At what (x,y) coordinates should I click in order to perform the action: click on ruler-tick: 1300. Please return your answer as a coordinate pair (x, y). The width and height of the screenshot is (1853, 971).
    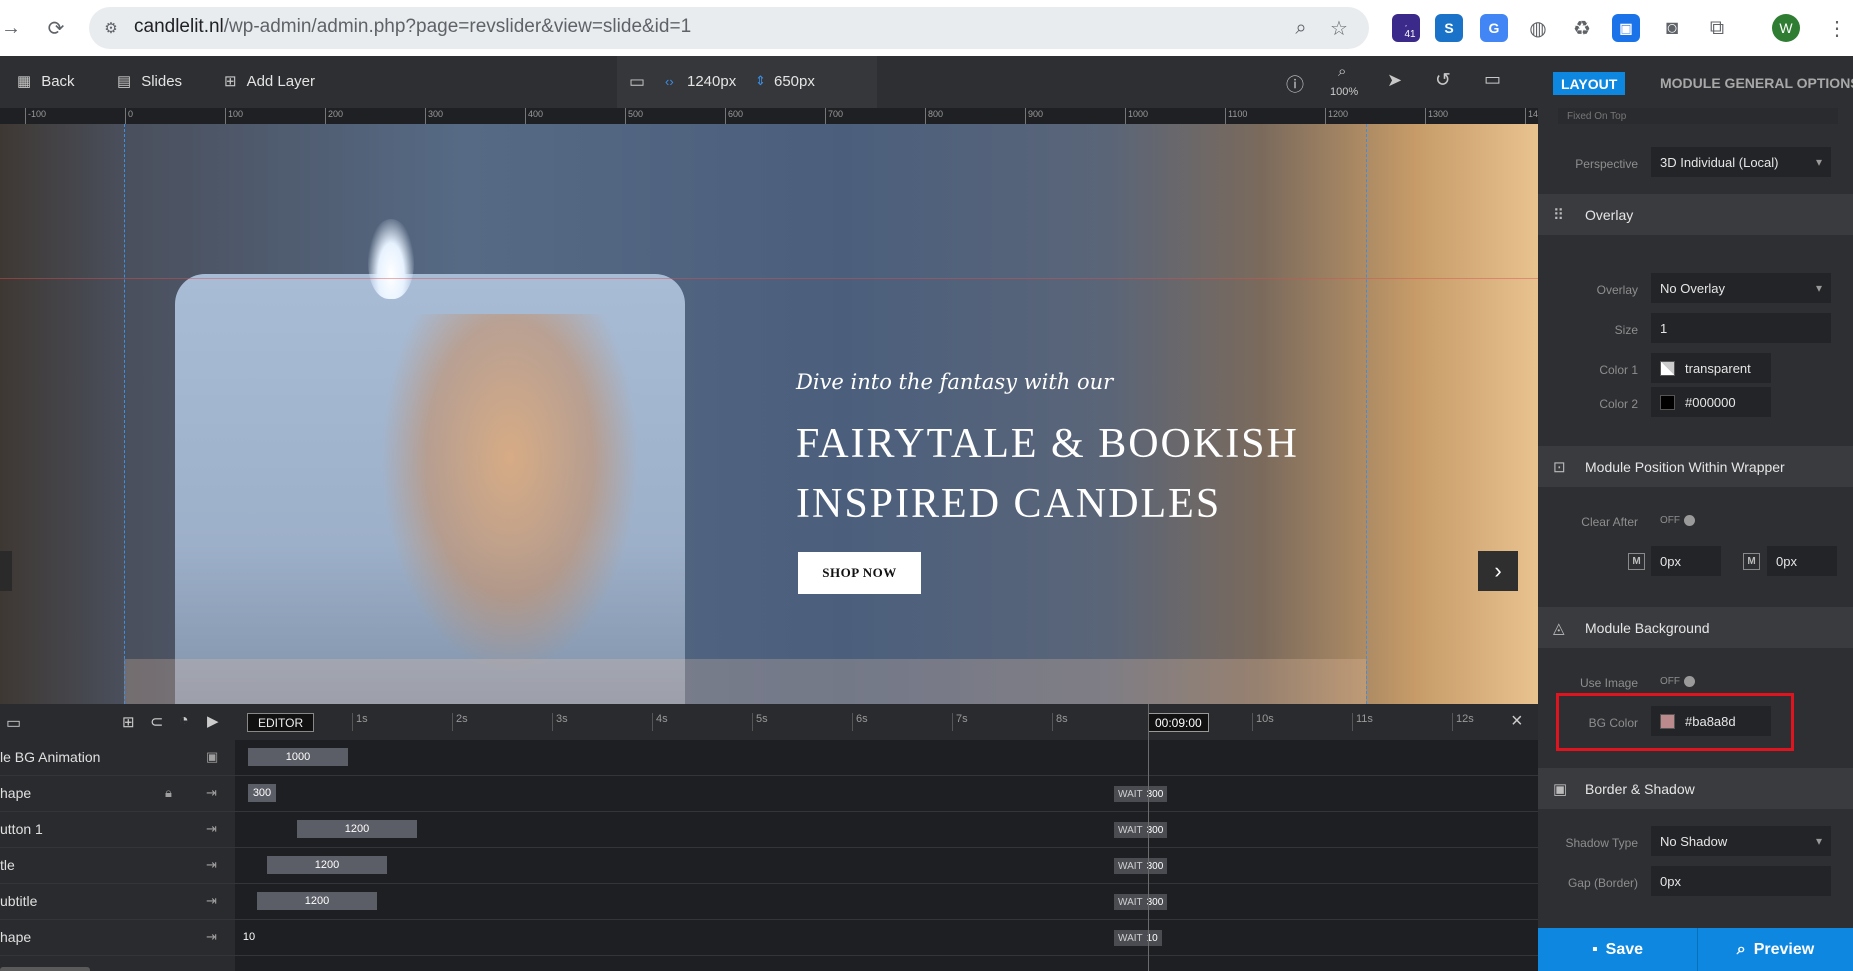
    Looking at the image, I should click on (1436, 116).